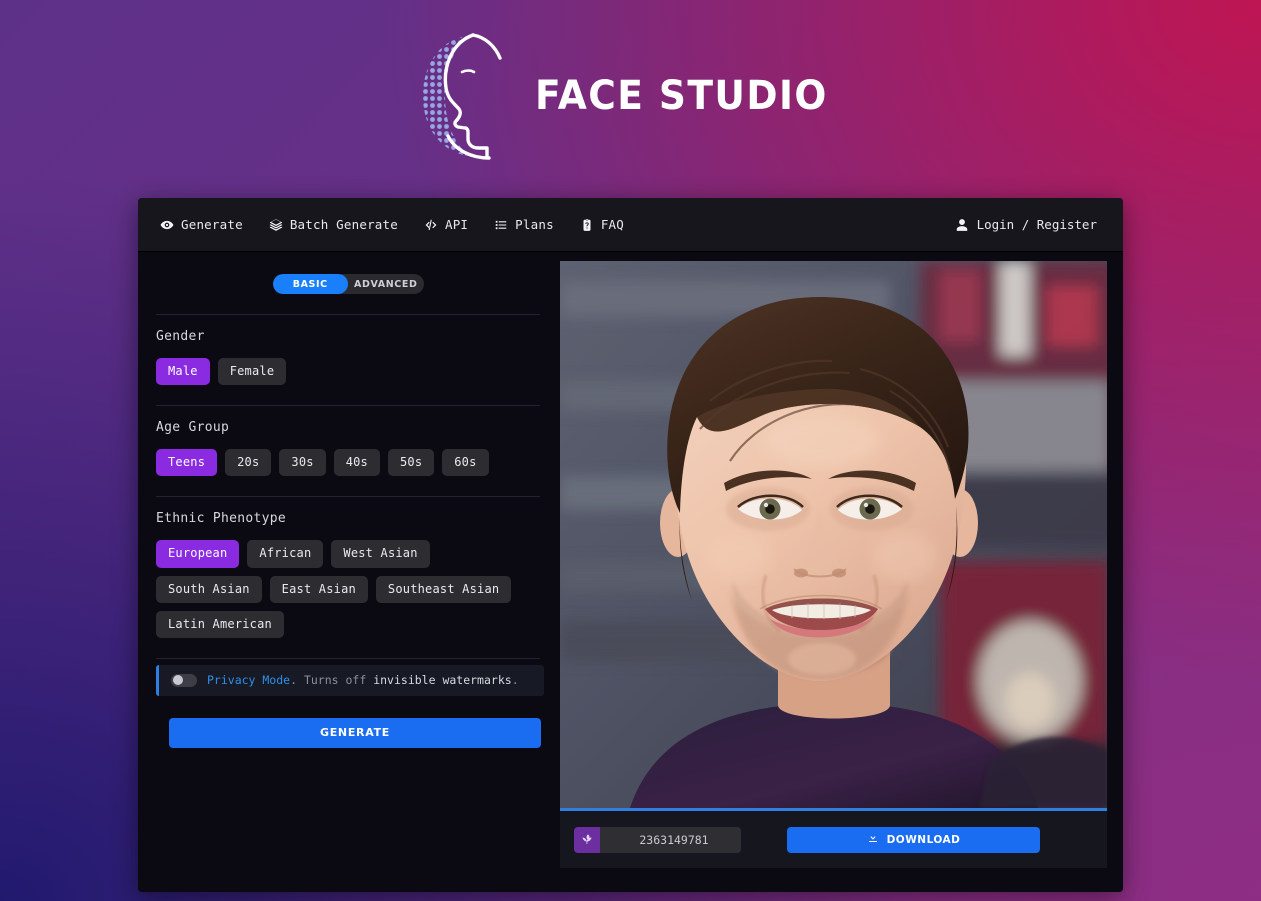 This screenshot has height=901, width=1261. What do you see at coordinates (184, 680) in the screenshot?
I see `privacy-mode-toggle` at bounding box center [184, 680].